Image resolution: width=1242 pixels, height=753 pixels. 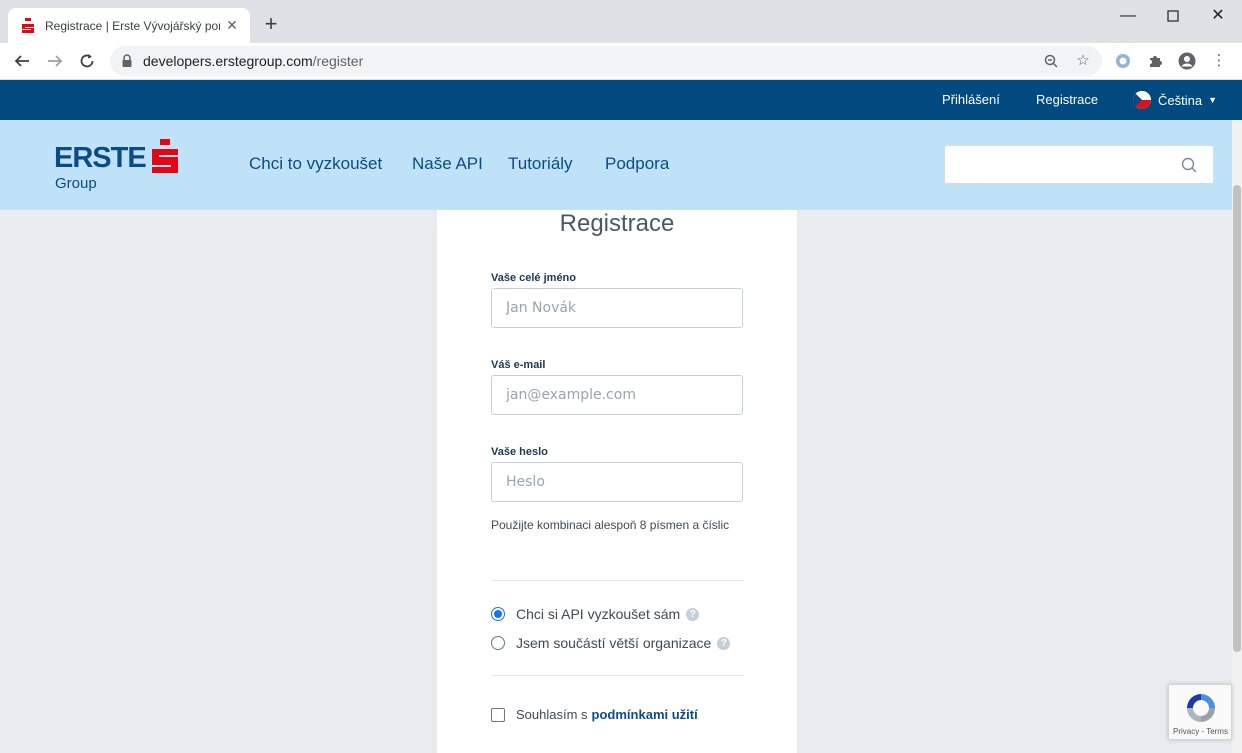 I want to click on nav-try-it: Chci to vyzkoušet, so click(x=315, y=164).